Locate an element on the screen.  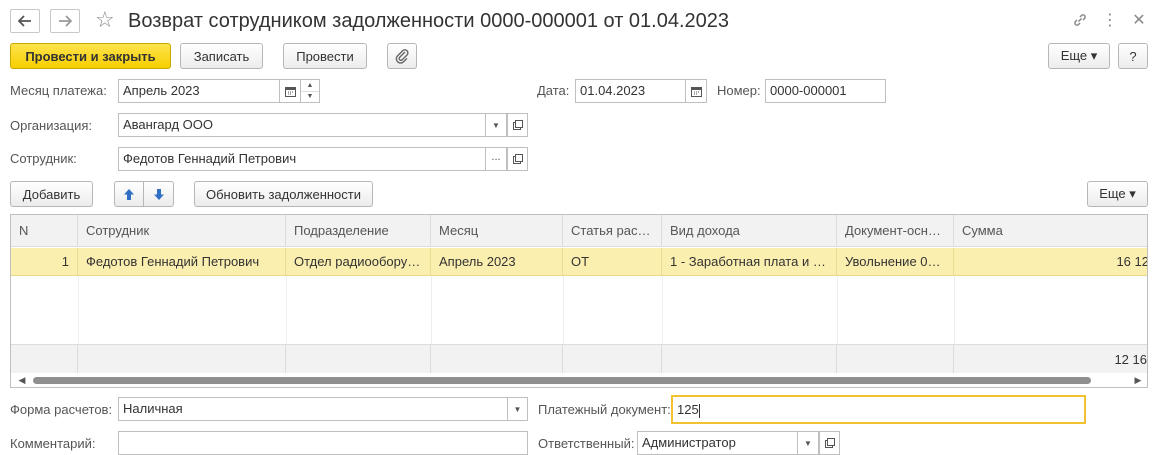
month-calendar-button is located at coordinates (290, 91).